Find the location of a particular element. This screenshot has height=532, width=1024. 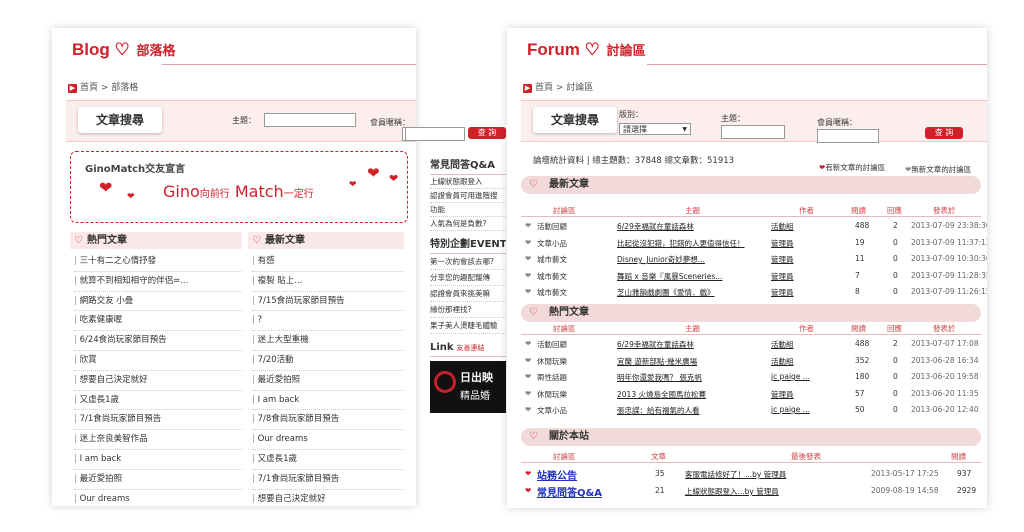

board-link: 常見問答Q&A is located at coordinates (569, 491).